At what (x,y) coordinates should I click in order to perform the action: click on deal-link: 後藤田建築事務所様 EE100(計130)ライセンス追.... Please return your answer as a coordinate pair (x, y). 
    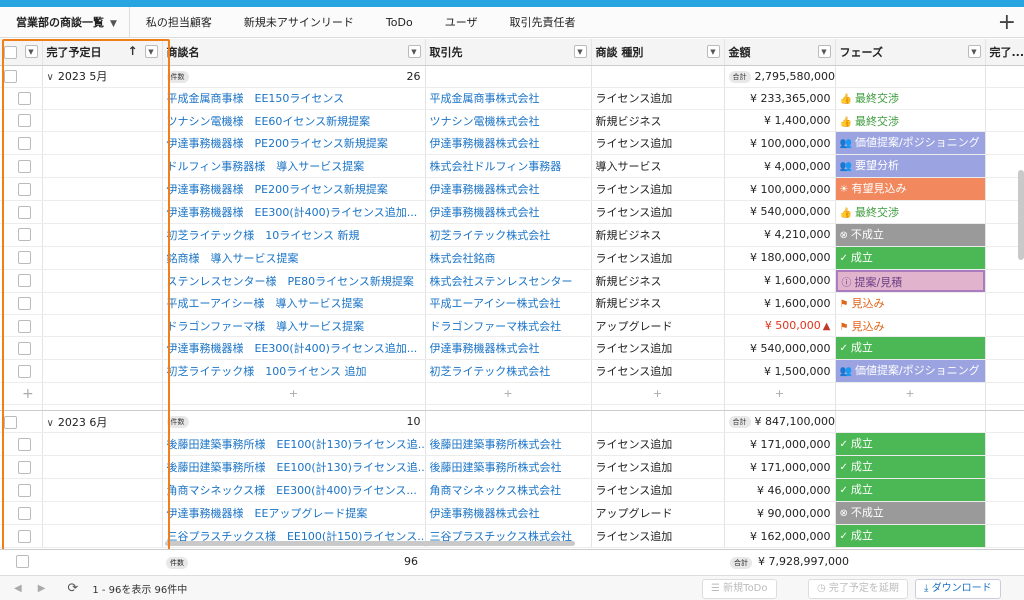
    Looking at the image, I should click on (296, 444).